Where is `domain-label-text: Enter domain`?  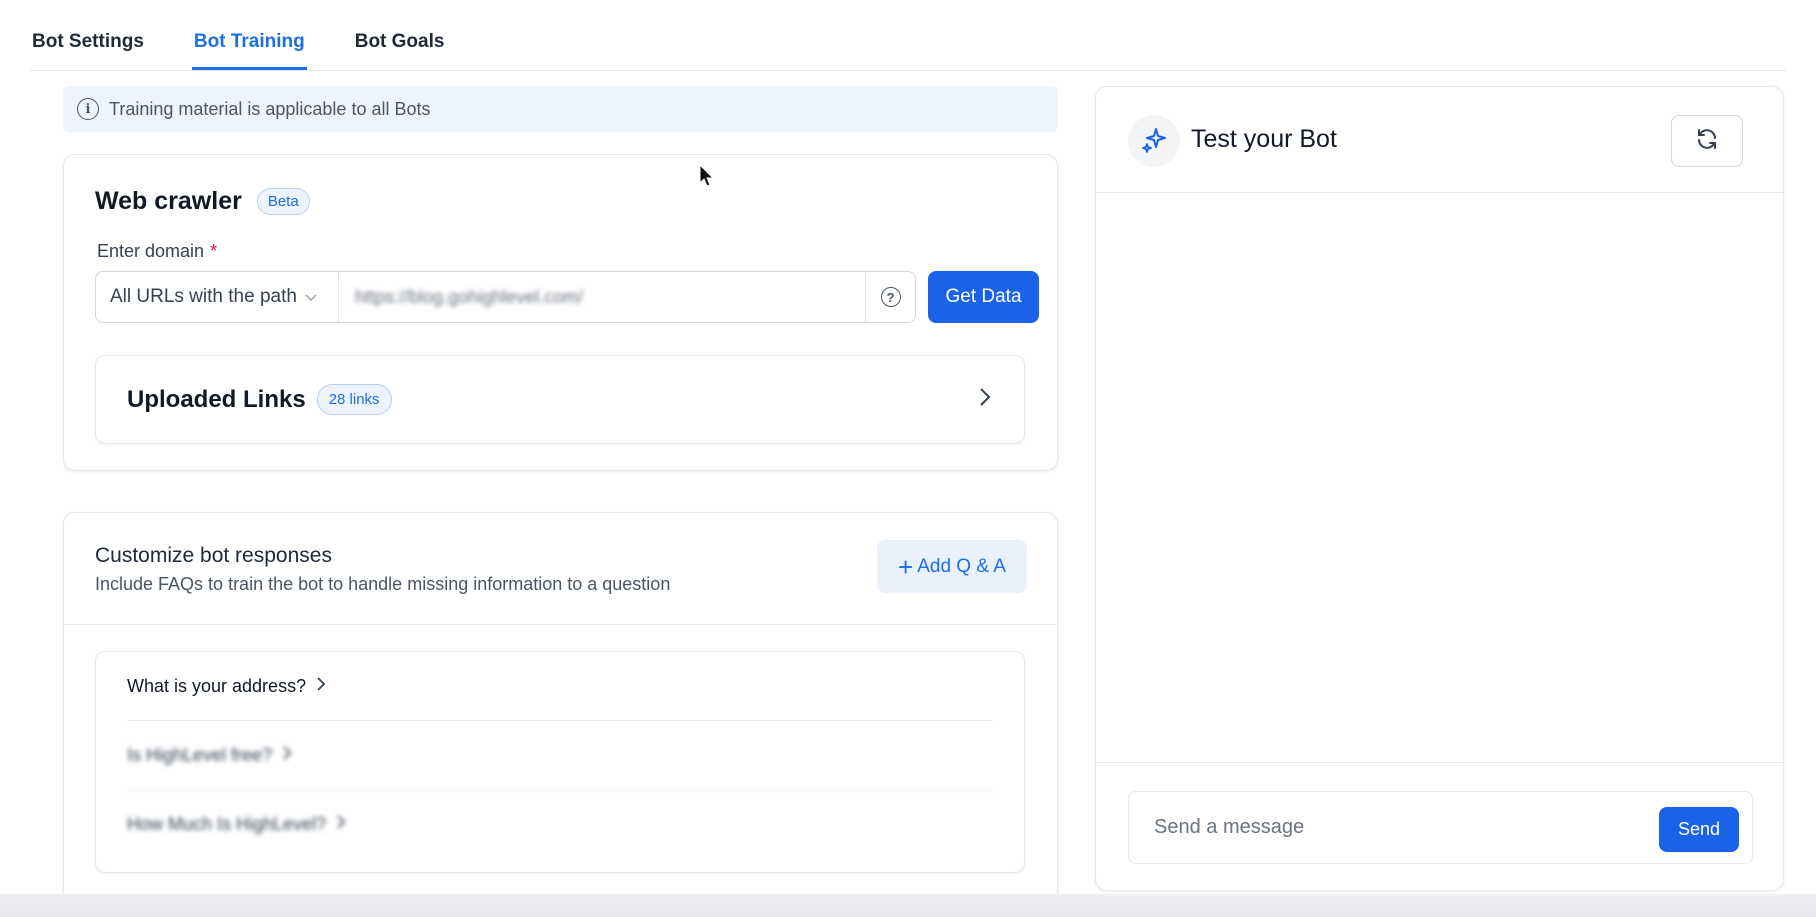 domain-label-text: Enter domain is located at coordinates (151, 251).